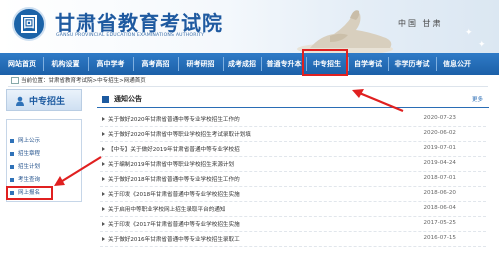 The image size is (499, 253). What do you see at coordinates (174, 179) in the screenshot?
I see `notice-title: 关于做好2018年甘肃省普通中等专业学校招生工作的` at bounding box center [174, 179].